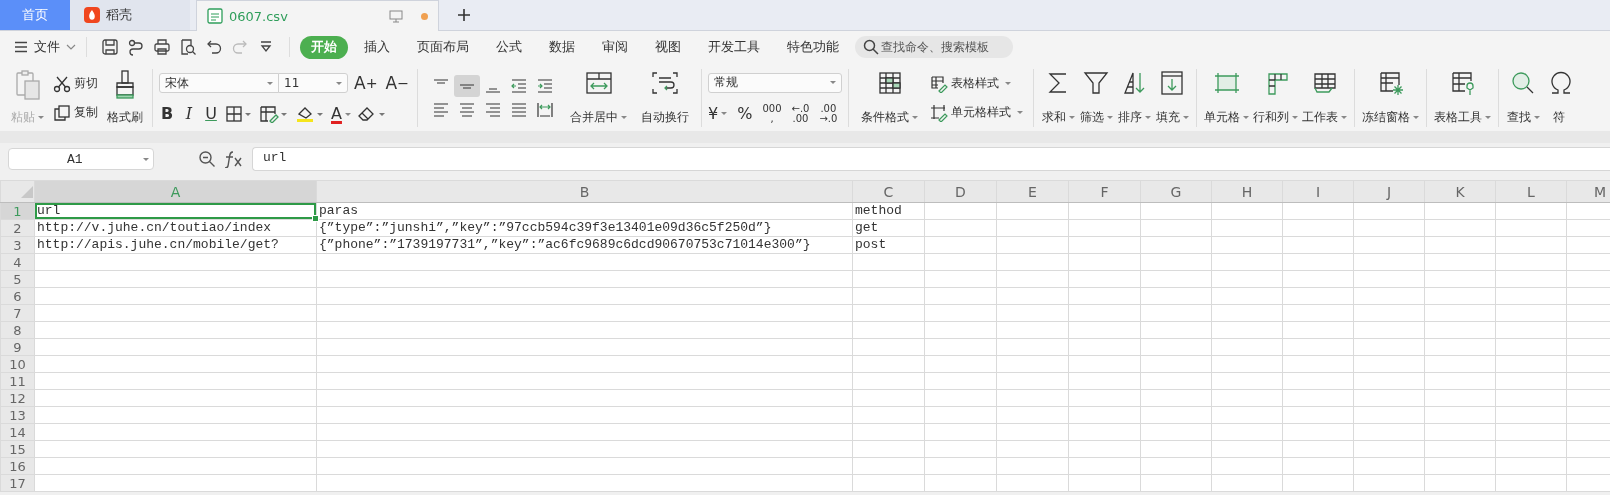 The width and height of the screenshot is (1610, 495). Describe the element at coordinates (62, 112) in the screenshot. I see `copy-icon` at that location.